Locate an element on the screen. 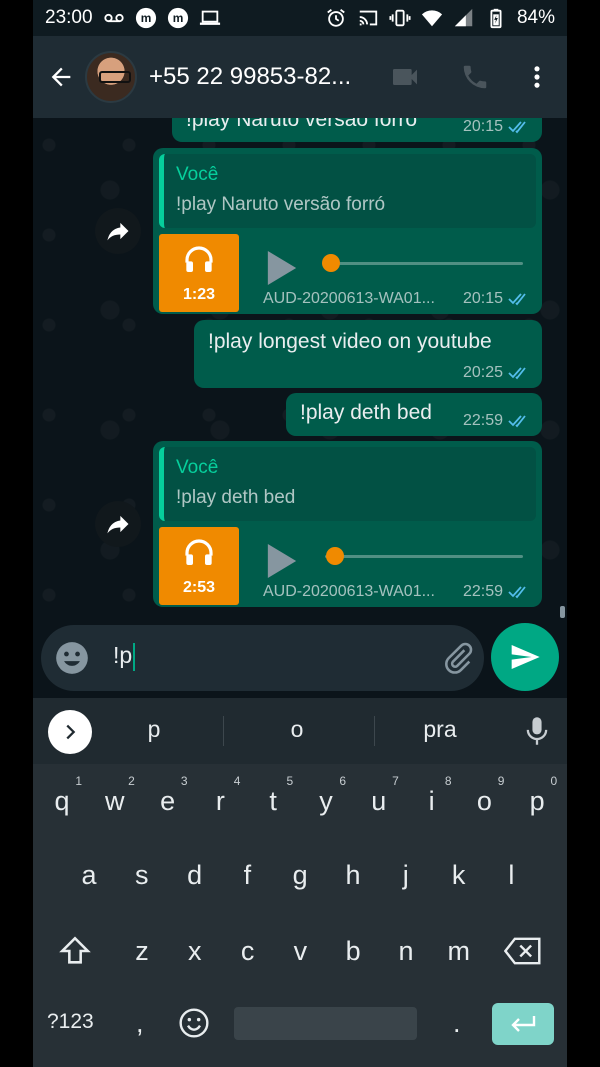  key-l: l is located at coordinates (511, 875).